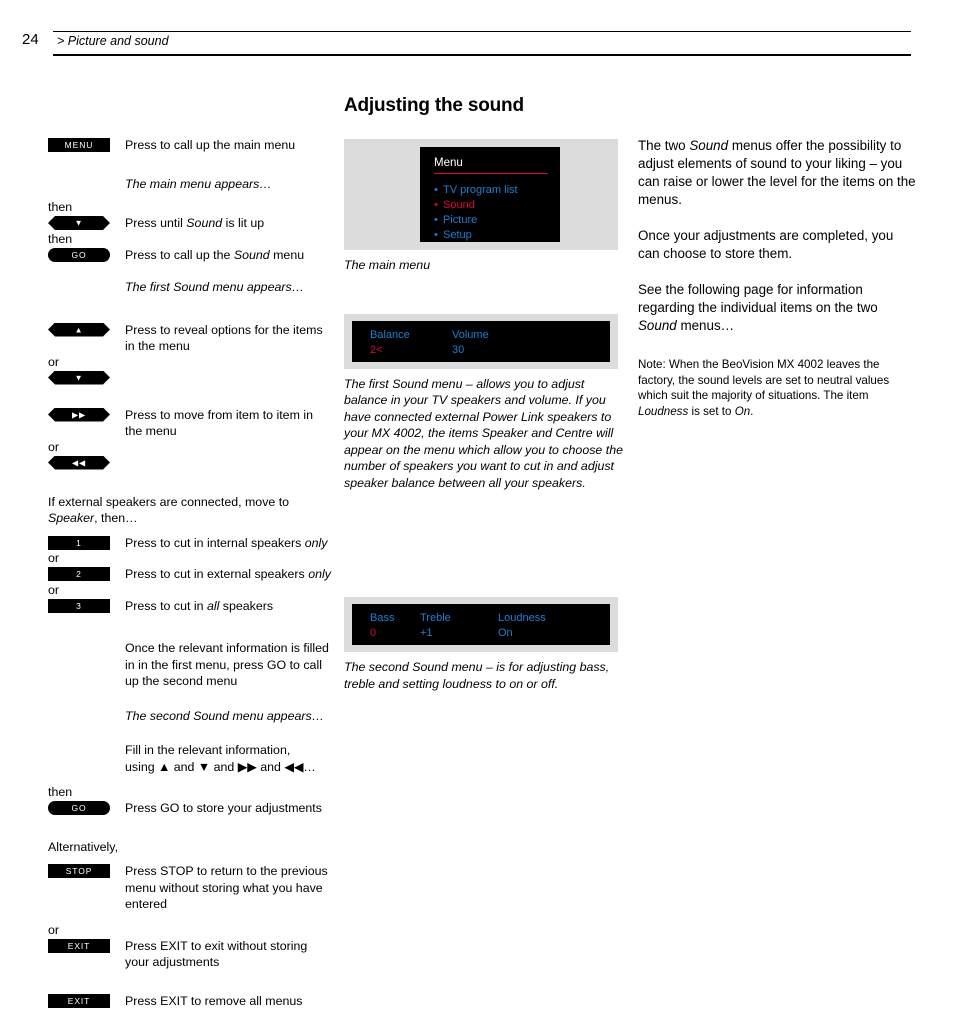 Image resolution: width=954 pixels, height=1009 pixels. I want to click on remote-key-arrow-back: ◀◀, so click(79, 463).